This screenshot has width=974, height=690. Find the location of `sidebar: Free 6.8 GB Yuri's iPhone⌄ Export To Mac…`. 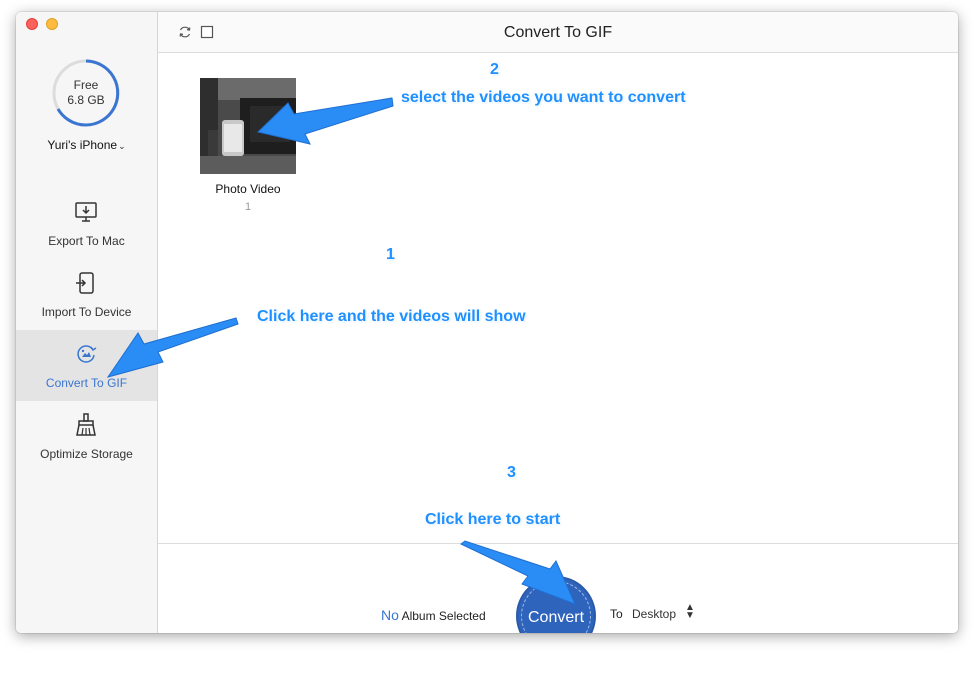

sidebar: Free 6.8 GB Yuri's iPhone⌄ Export To Mac… is located at coordinates (87, 322).